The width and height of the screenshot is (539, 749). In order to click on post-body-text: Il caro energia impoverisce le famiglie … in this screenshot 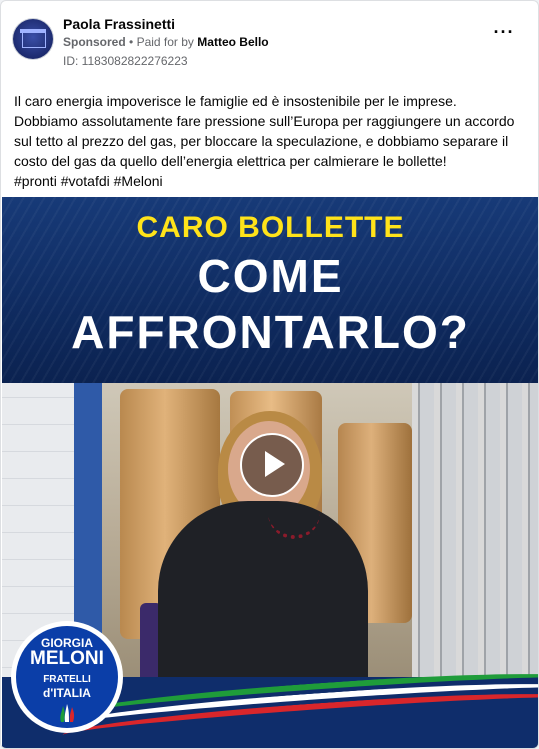, I will do `click(270, 141)`.